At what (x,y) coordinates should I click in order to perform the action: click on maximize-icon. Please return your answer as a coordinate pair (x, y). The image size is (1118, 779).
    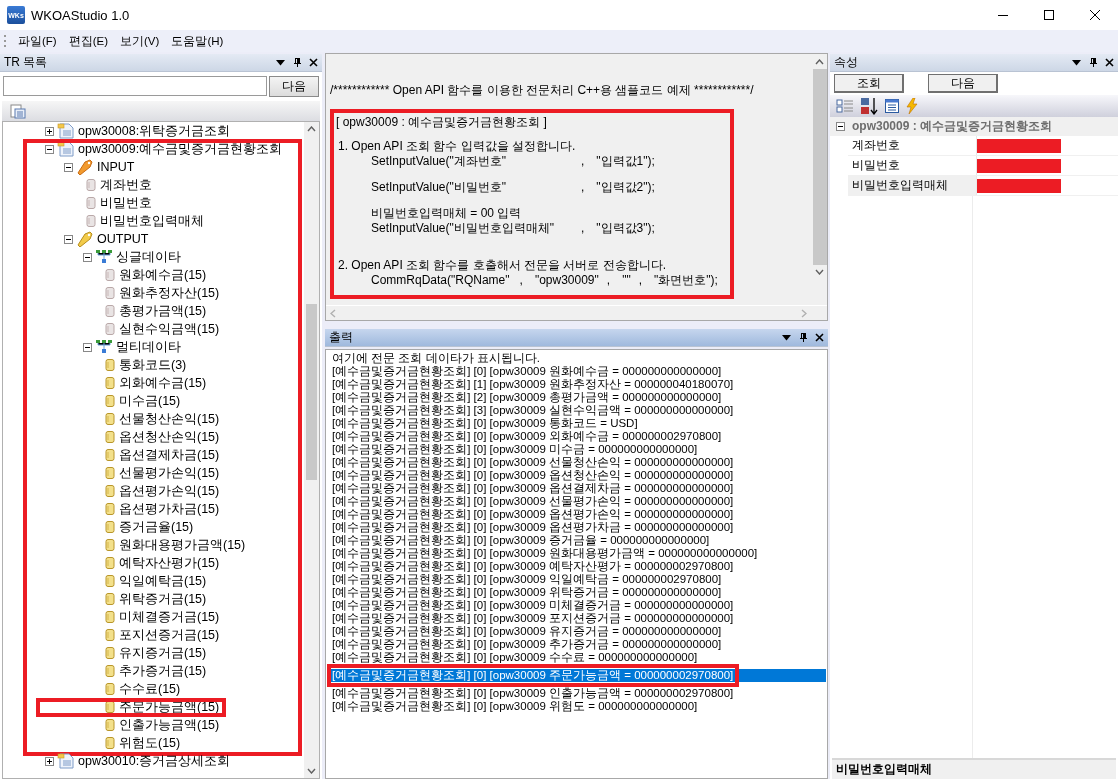
    Looking at the image, I should click on (1049, 15).